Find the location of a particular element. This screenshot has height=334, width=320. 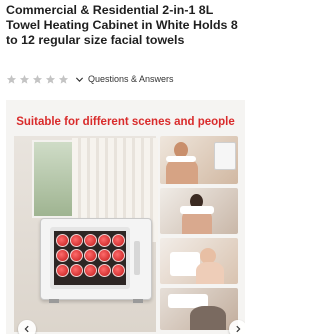

woman-with-towel-photo is located at coordinates (199, 211).